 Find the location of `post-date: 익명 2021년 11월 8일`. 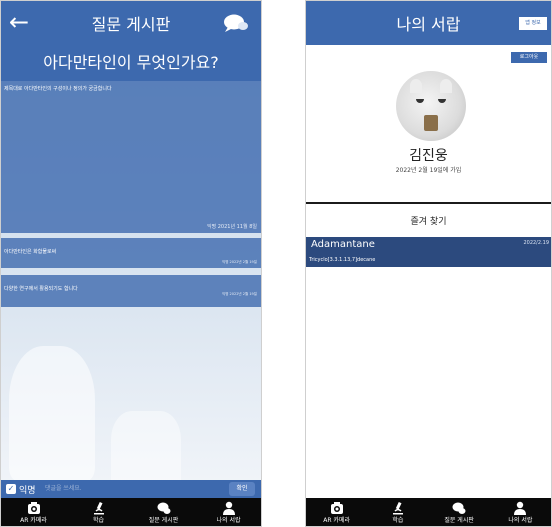

post-date: 익명 2021년 11월 8일 is located at coordinates (231, 227).